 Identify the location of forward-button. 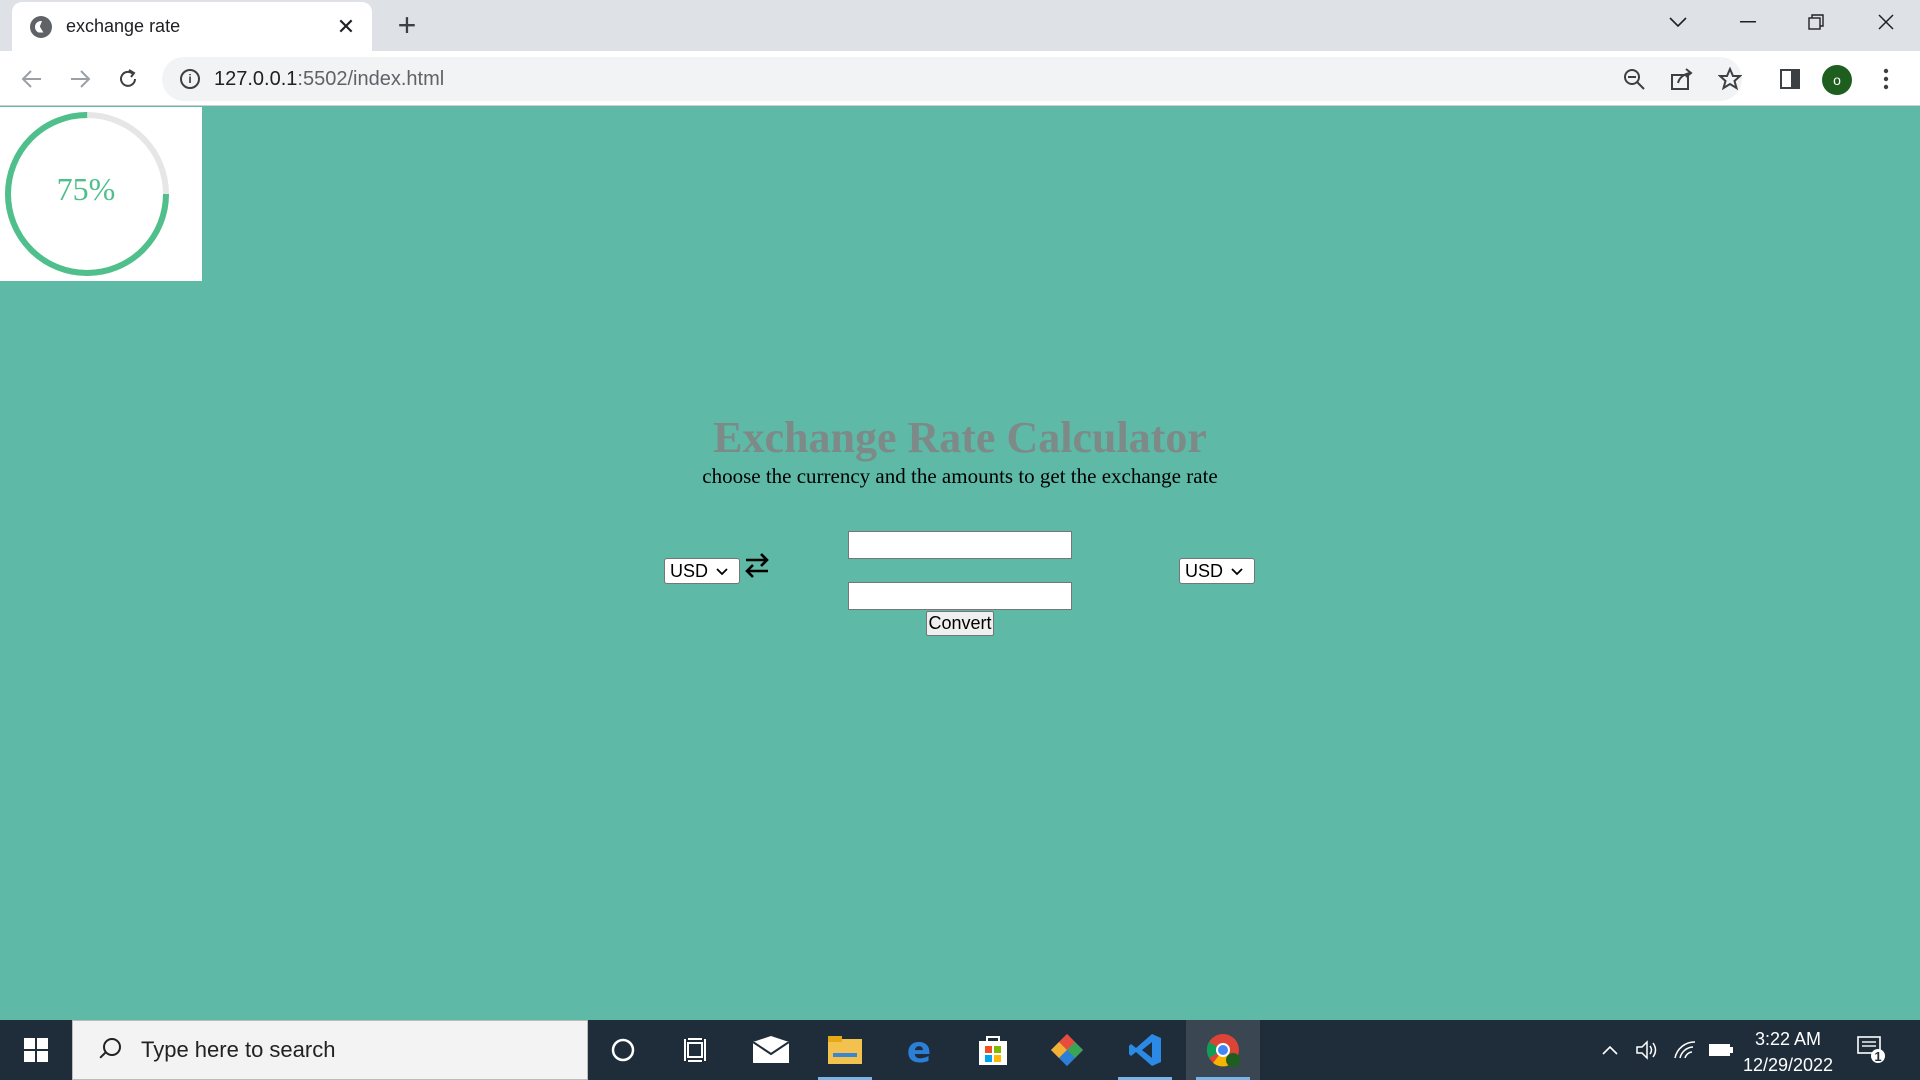
(80, 79).